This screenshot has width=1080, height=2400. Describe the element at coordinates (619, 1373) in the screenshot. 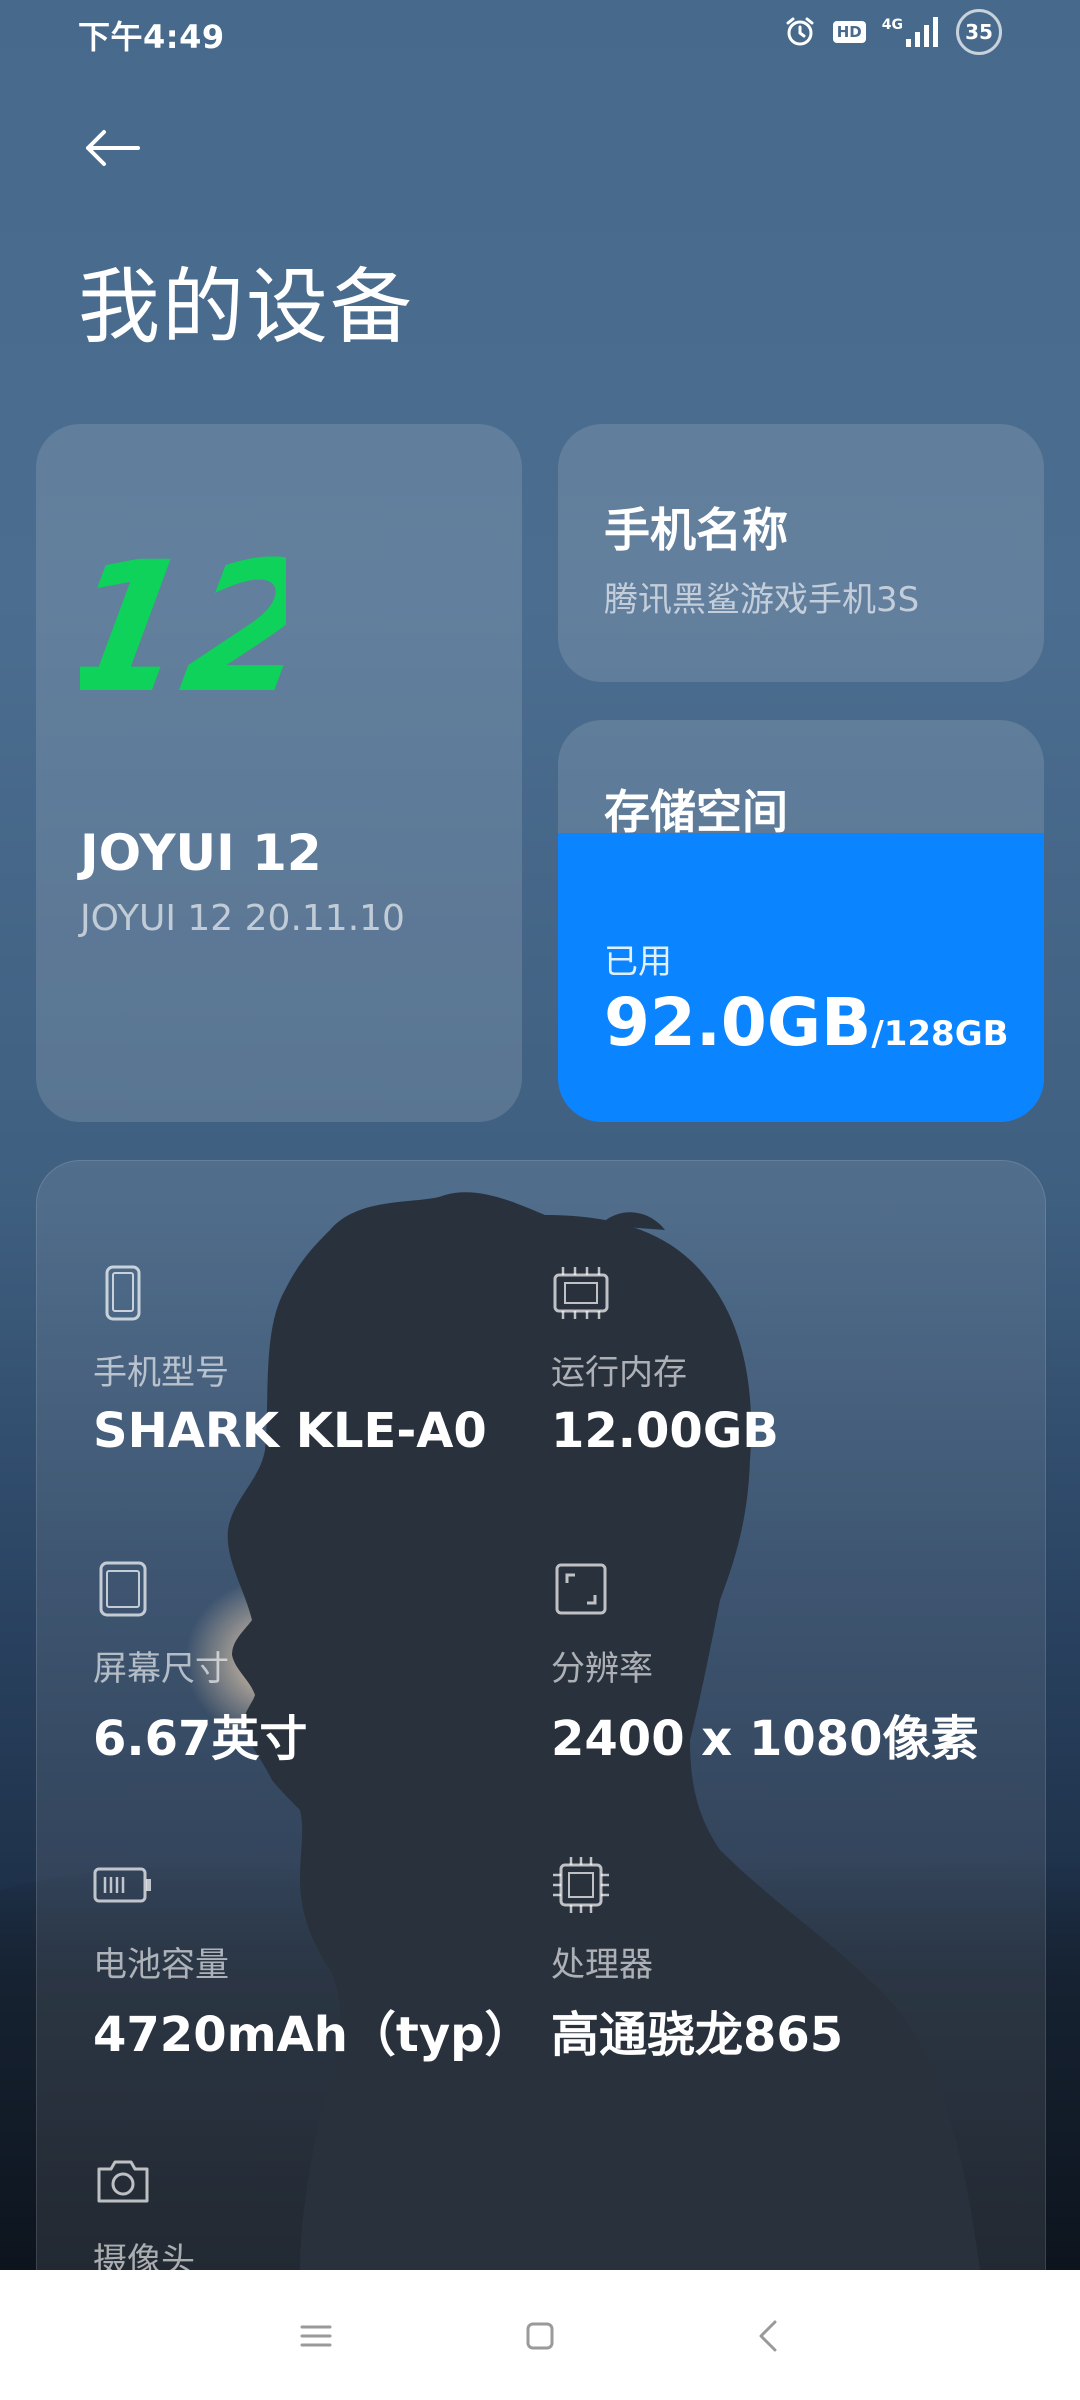

I see `spec-label: 运行内存` at that location.